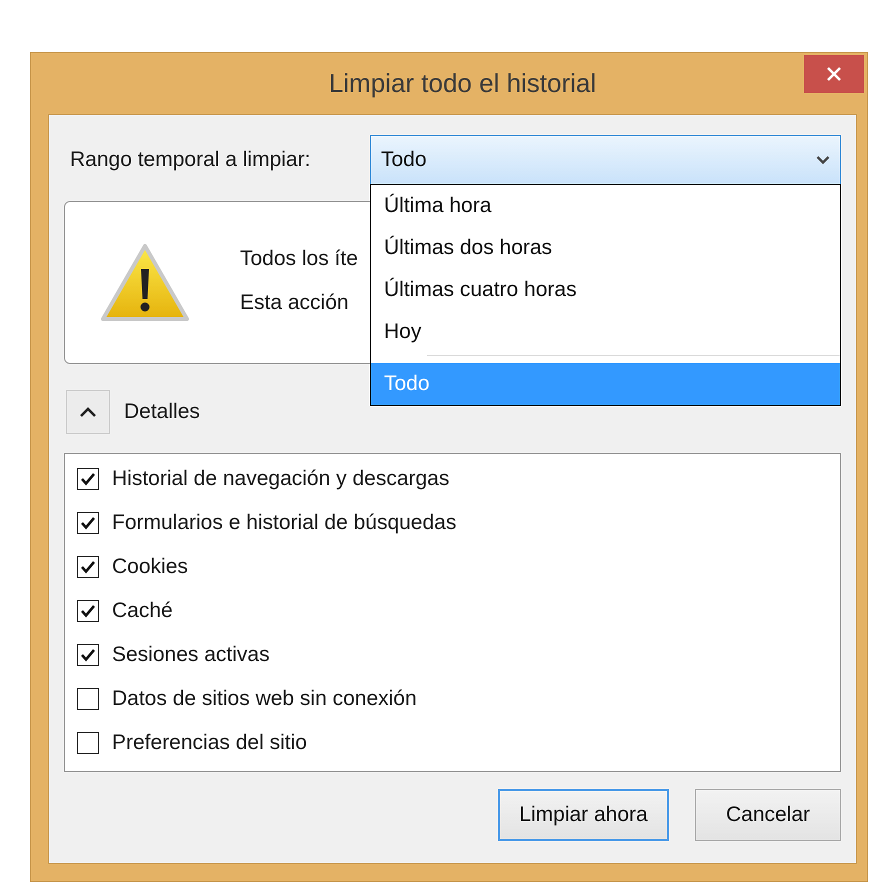  I want to click on checkbox-label: Historial de navegación y descargas, so click(281, 479).